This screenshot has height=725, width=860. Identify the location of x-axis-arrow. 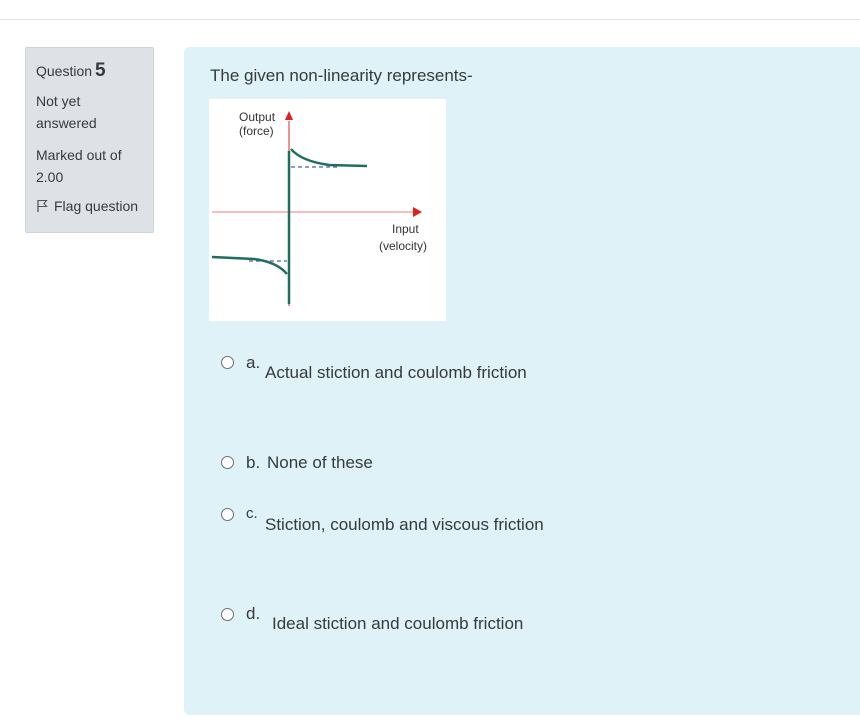
(417, 212).